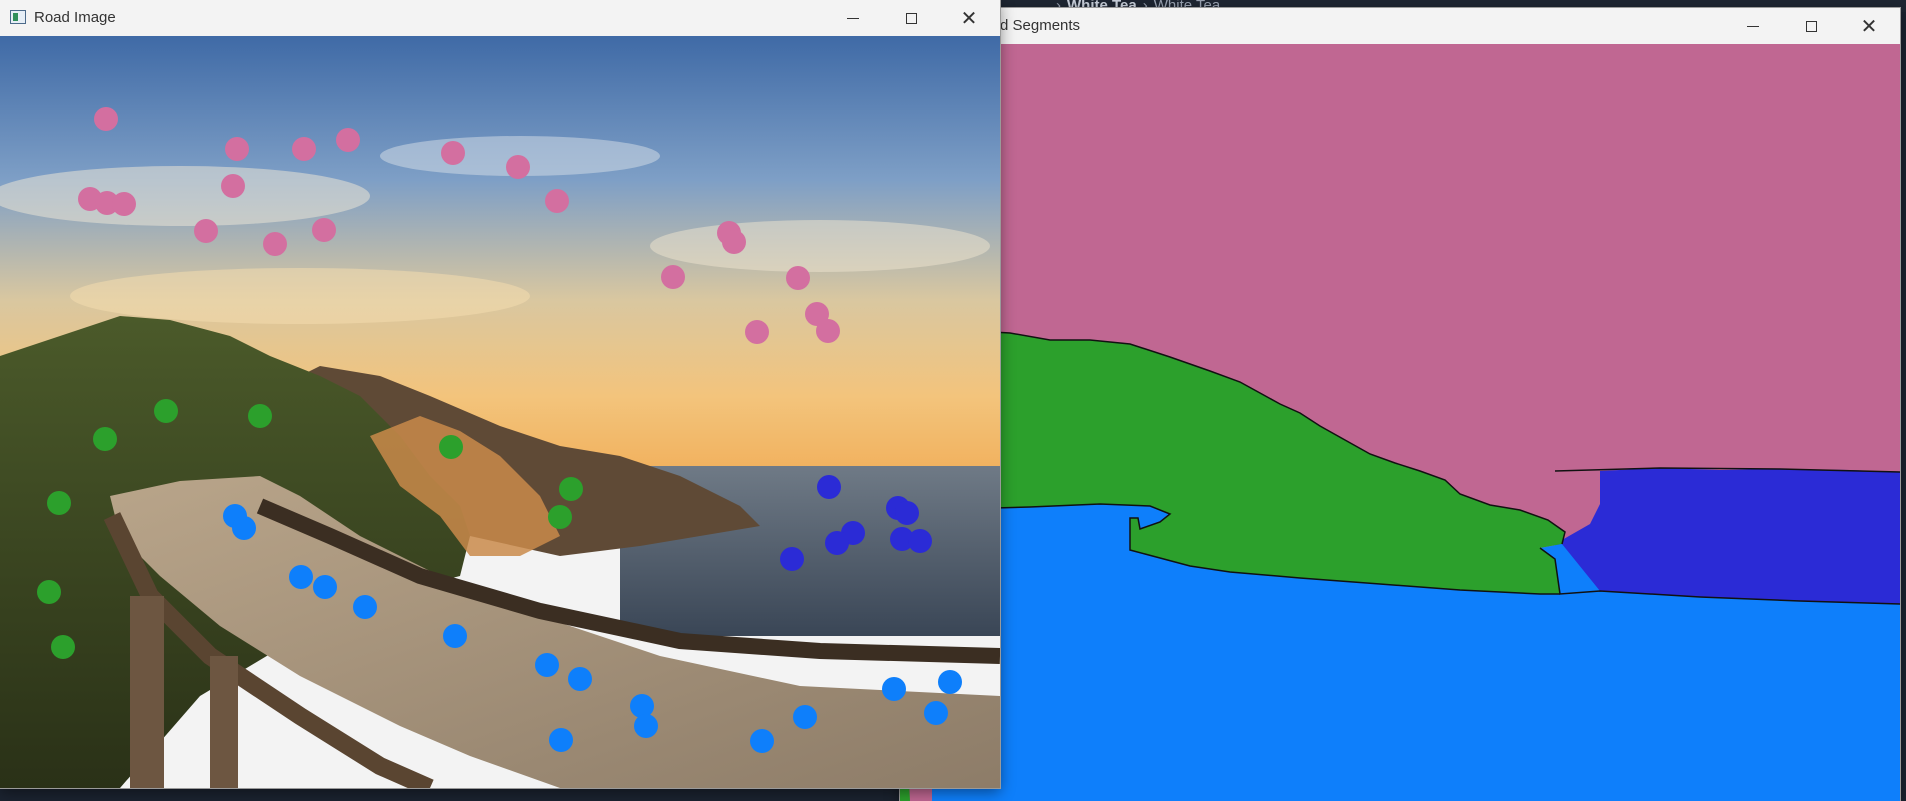 This screenshot has width=1906, height=801. I want to click on road-image-window-title: Road Image, so click(75, 17).